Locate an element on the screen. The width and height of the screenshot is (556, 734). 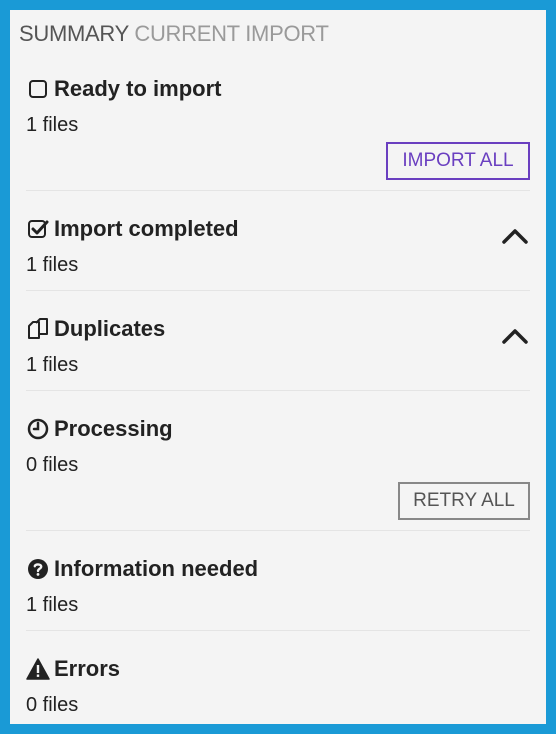
section-title: Import completed is located at coordinates (132, 229).